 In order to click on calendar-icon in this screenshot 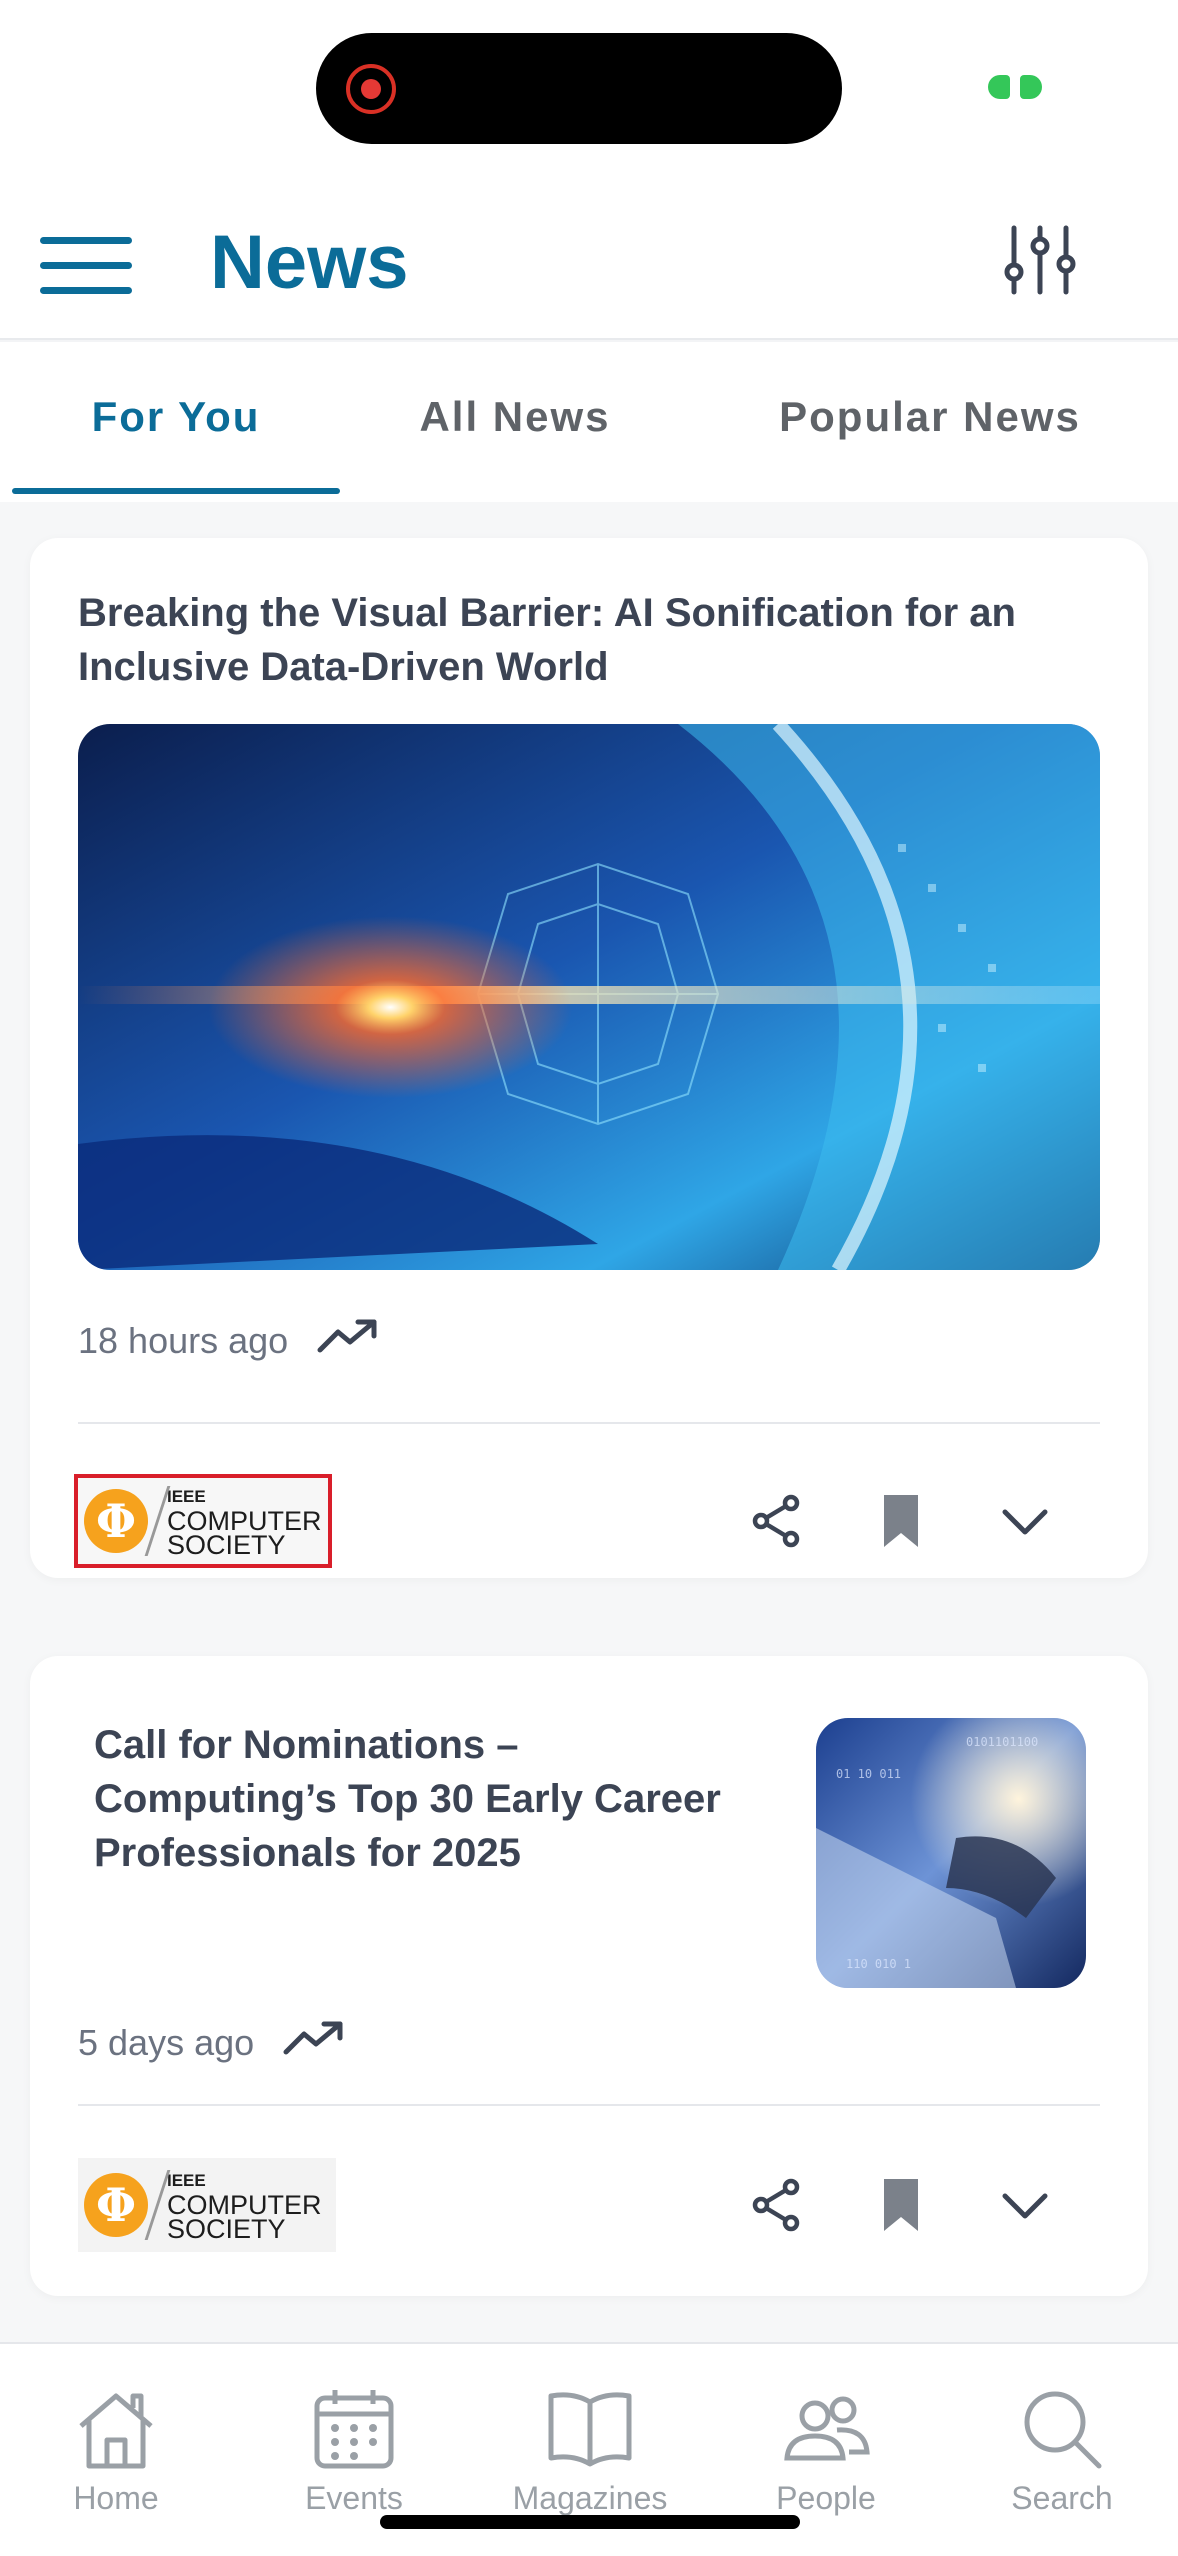, I will do `click(354, 2429)`.